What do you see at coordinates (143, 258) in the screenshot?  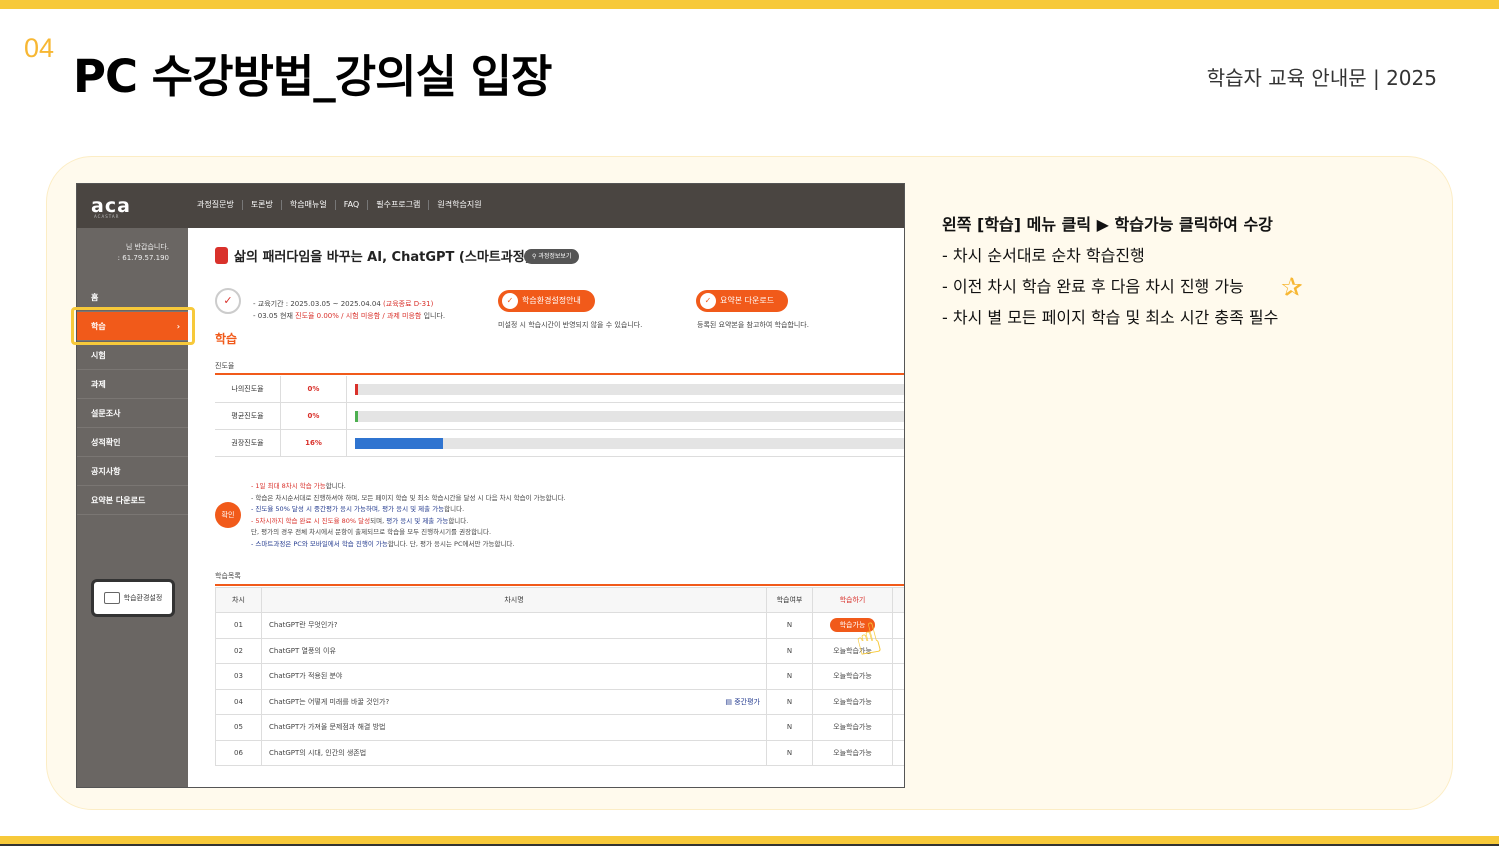 I see `ip-address: : 61.79.57.190` at bounding box center [143, 258].